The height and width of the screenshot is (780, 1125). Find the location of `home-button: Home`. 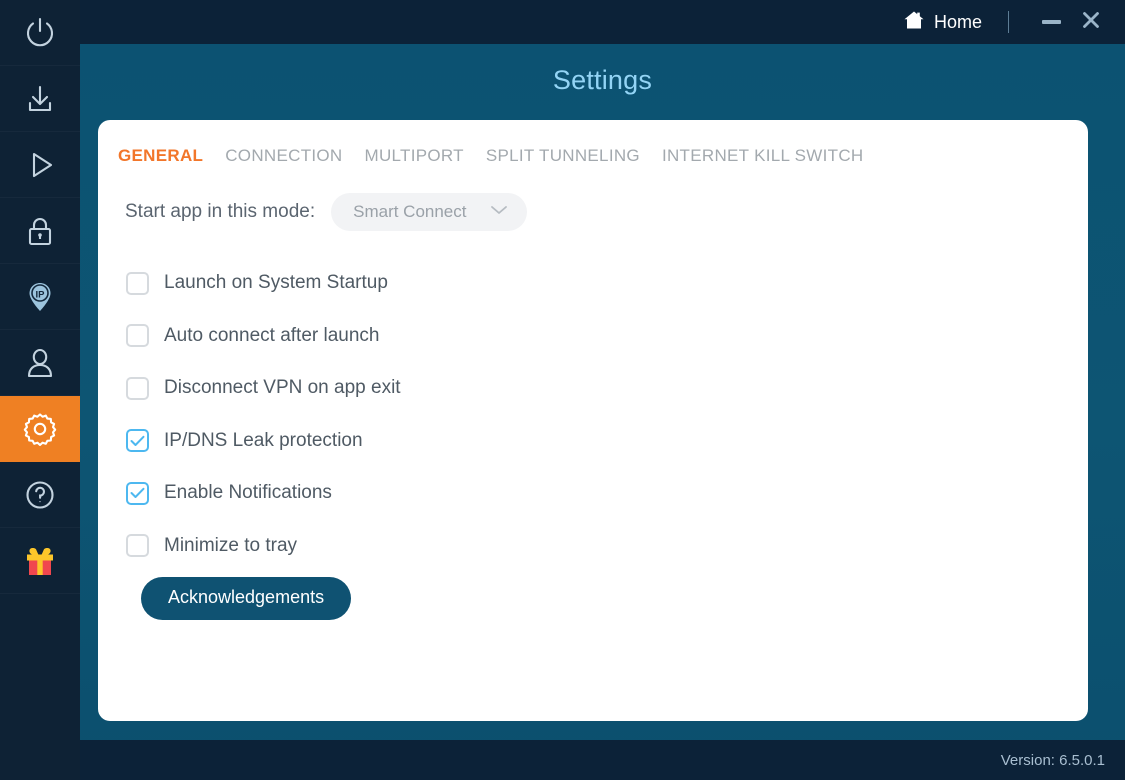

home-button: Home is located at coordinates (942, 22).